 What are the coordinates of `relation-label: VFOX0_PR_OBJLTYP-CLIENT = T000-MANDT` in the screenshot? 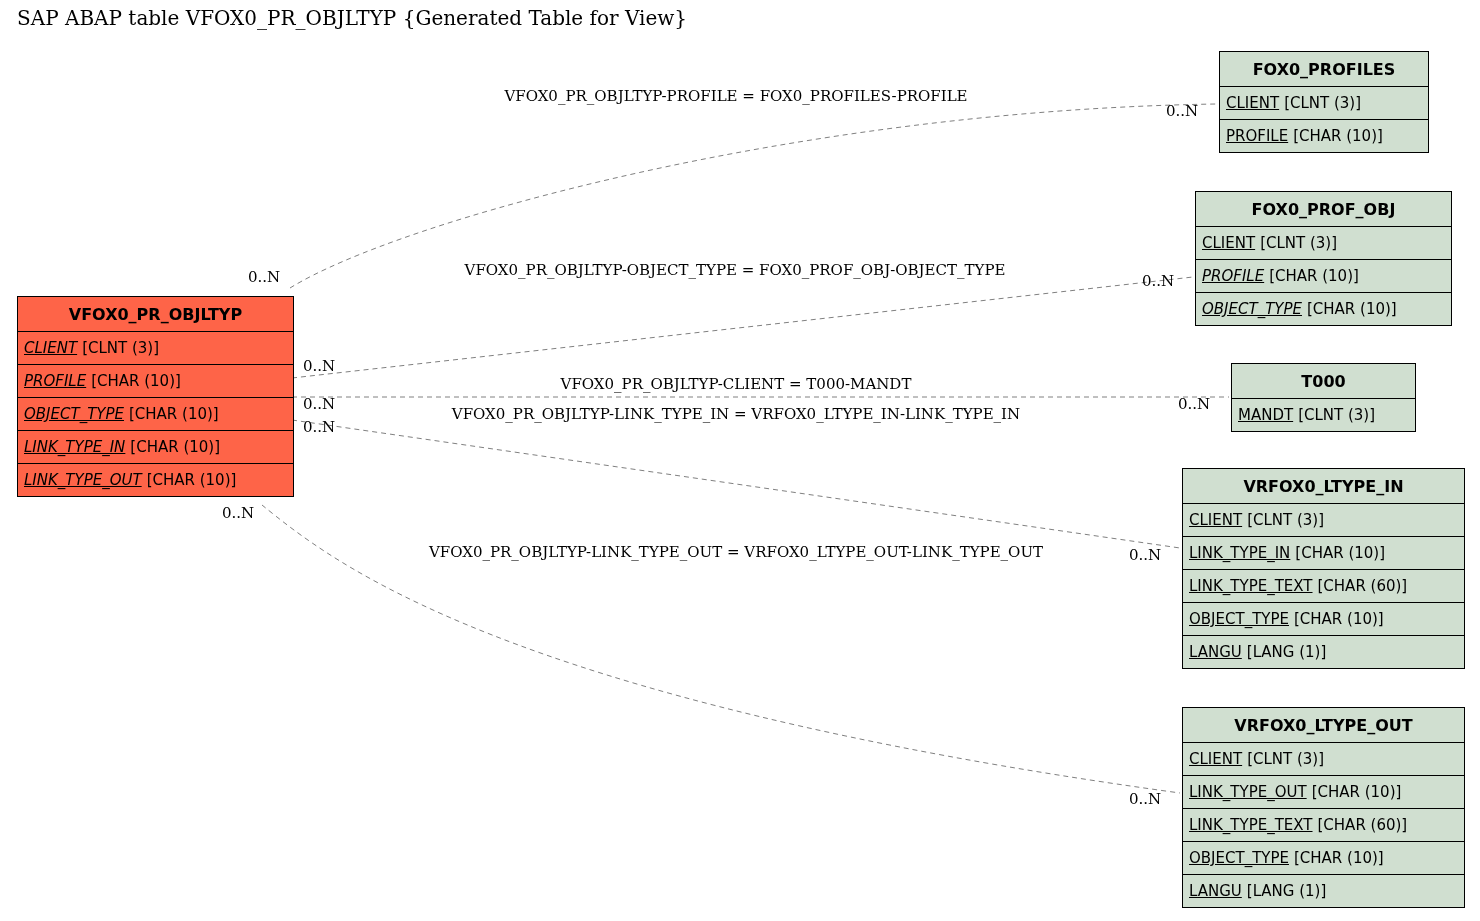 It's located at (736, 384).